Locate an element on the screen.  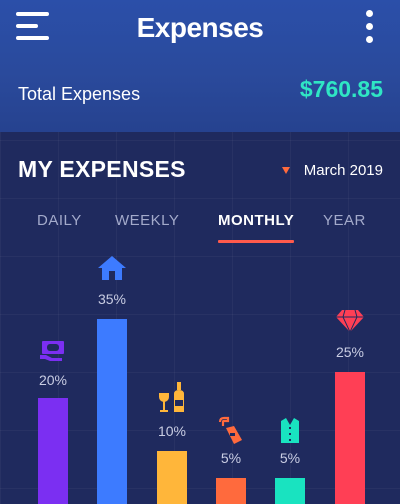
total-expenses-amount: $760.85 is located at coordinates (341, 89).